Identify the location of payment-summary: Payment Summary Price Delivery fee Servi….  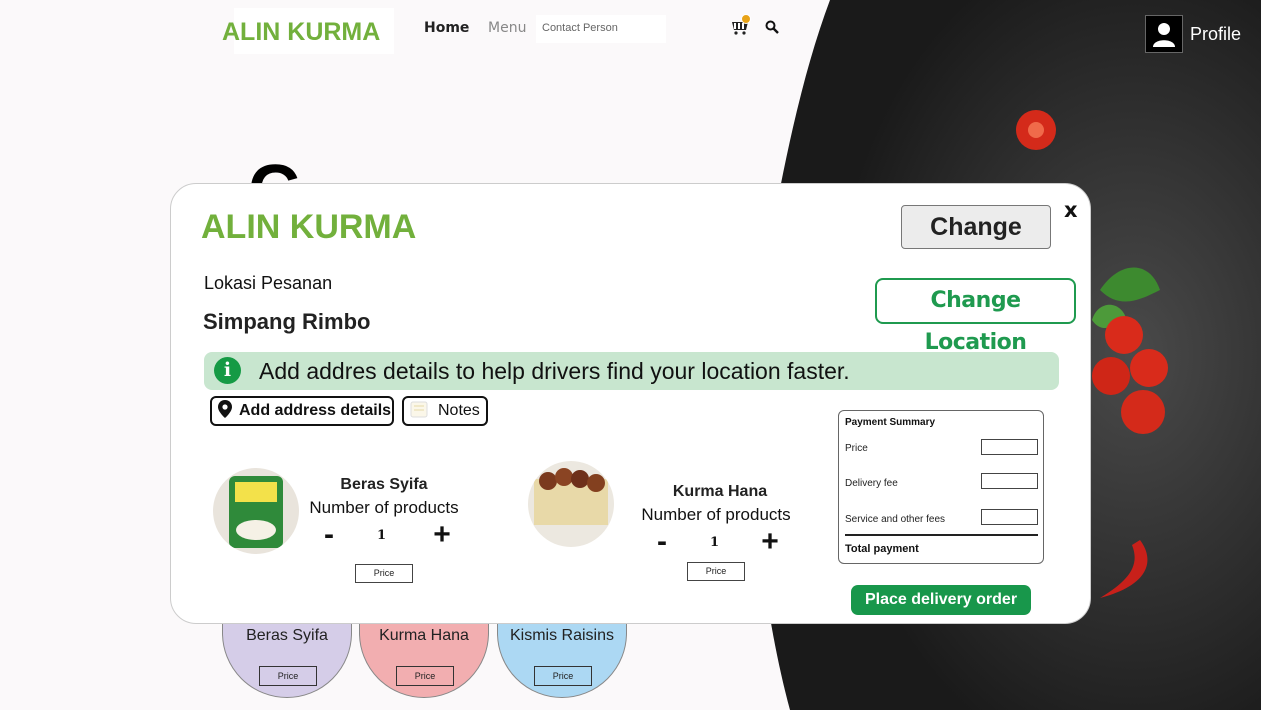
(941, 487).